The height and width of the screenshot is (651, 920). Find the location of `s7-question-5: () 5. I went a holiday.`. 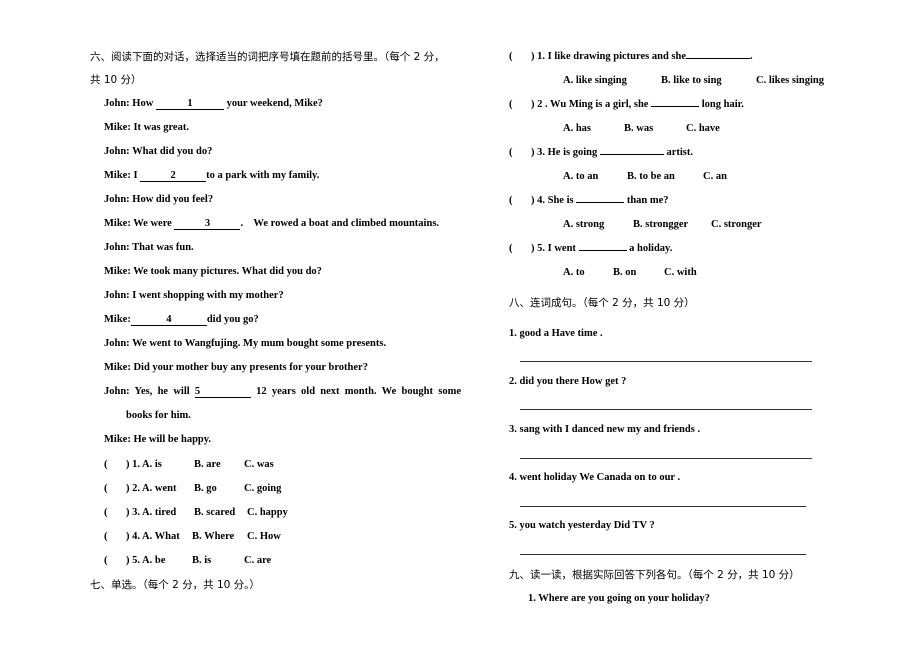

s7-question-5: () 5. I went a holiday. is located at coordinates (590, 249).